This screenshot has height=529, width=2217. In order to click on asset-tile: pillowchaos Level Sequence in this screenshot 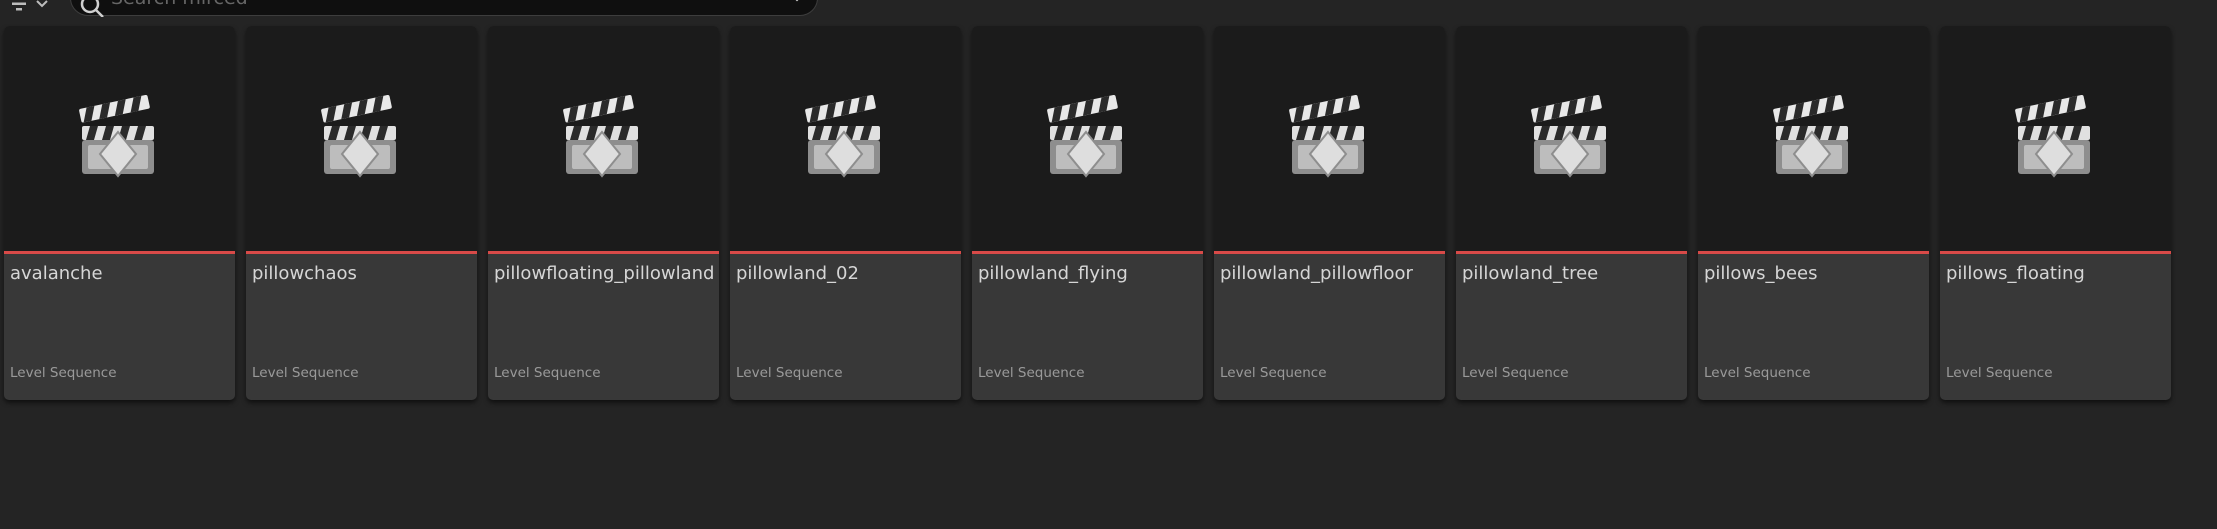, I will do `click(361, 213)`.